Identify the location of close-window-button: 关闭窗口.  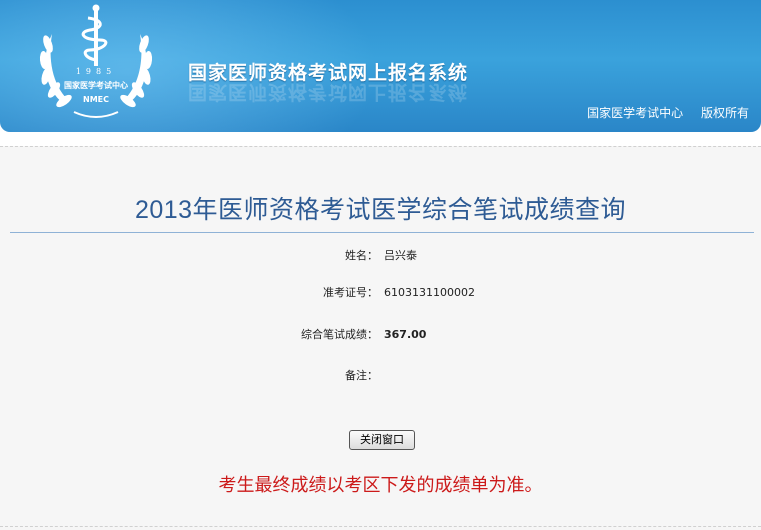
(382, 440).